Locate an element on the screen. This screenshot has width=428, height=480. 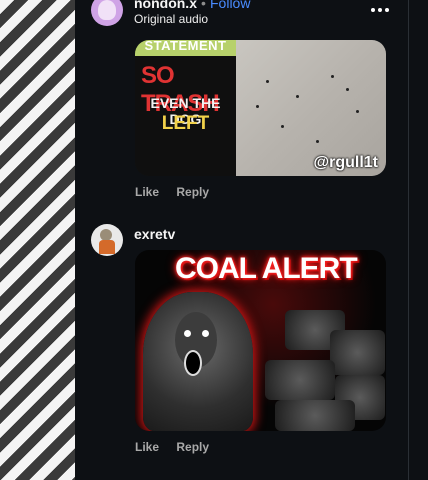
avatar is located at coordinates (107, 240).